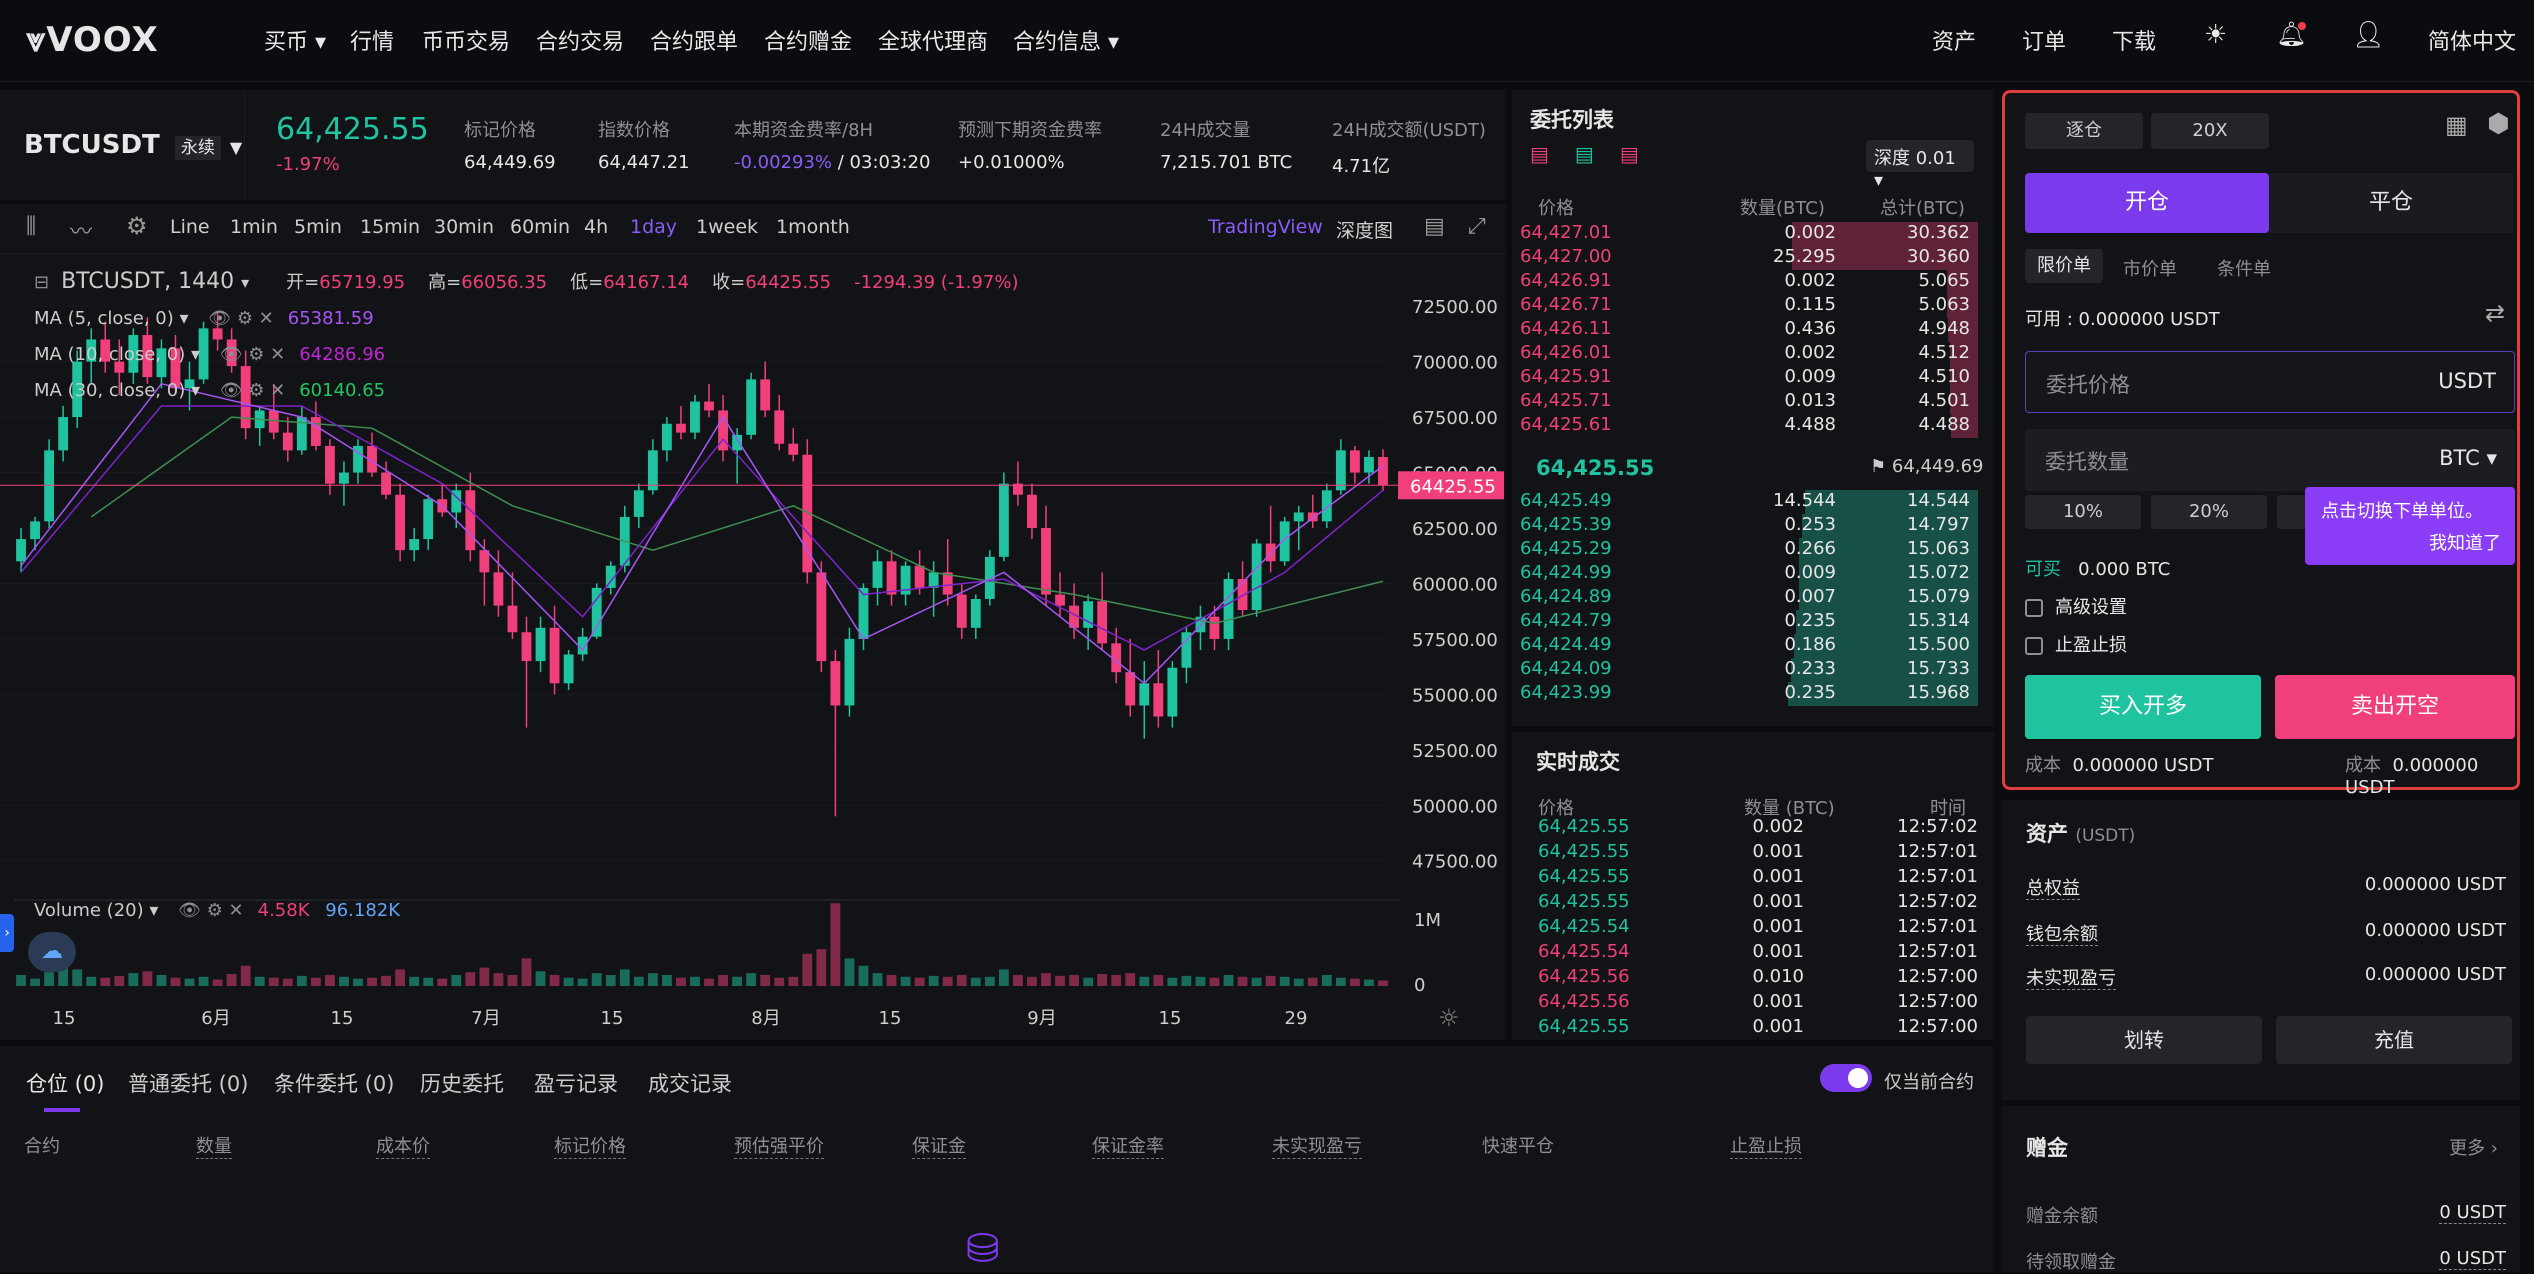  I want to click on tradingview-tab: TradingView, so click(1265, 227).